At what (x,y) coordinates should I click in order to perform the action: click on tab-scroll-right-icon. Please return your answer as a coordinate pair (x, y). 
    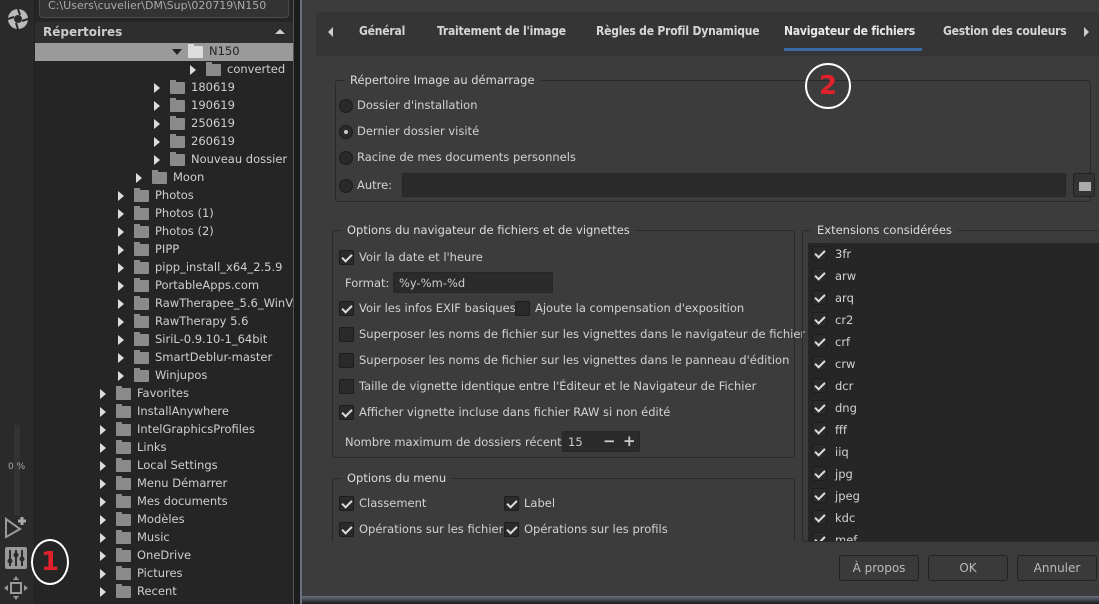
    Looking at the image, I should click on (1086, 32).